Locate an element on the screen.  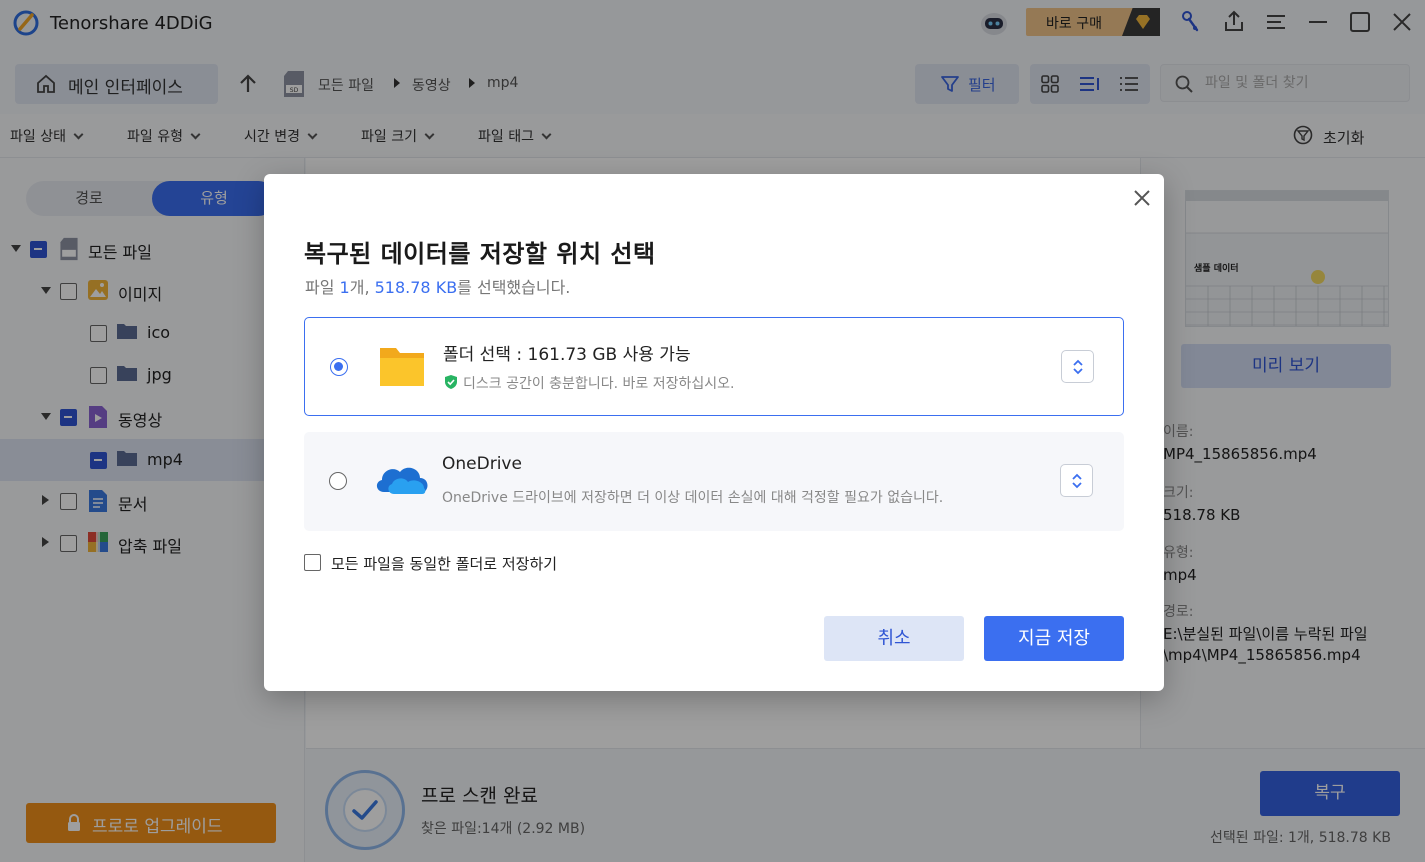
close-icon is located at coordinates (1142, 198).